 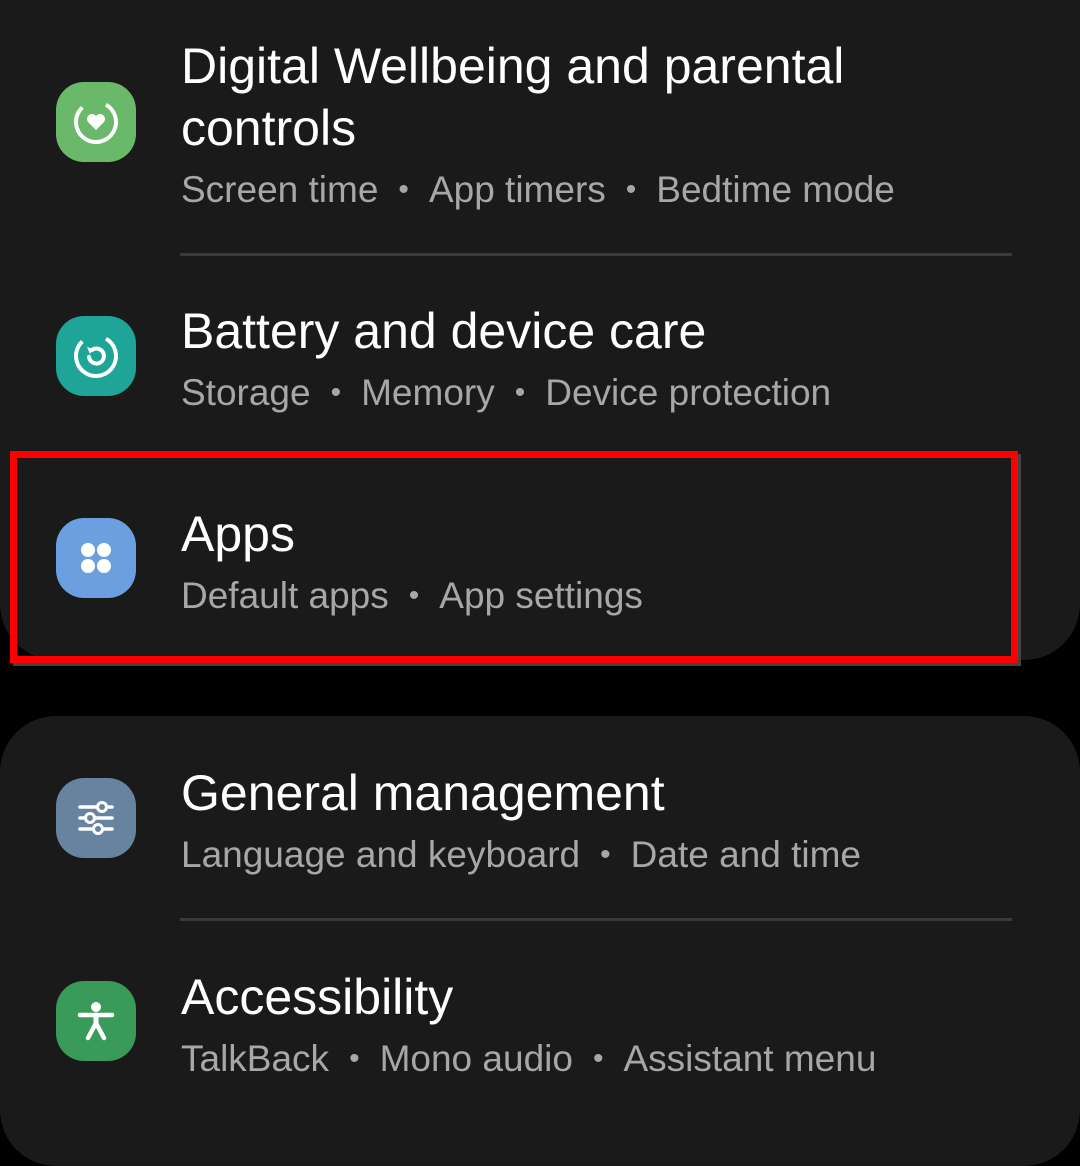 I want to click on subtitle-part: Device protection, so click(x=688, y=392).